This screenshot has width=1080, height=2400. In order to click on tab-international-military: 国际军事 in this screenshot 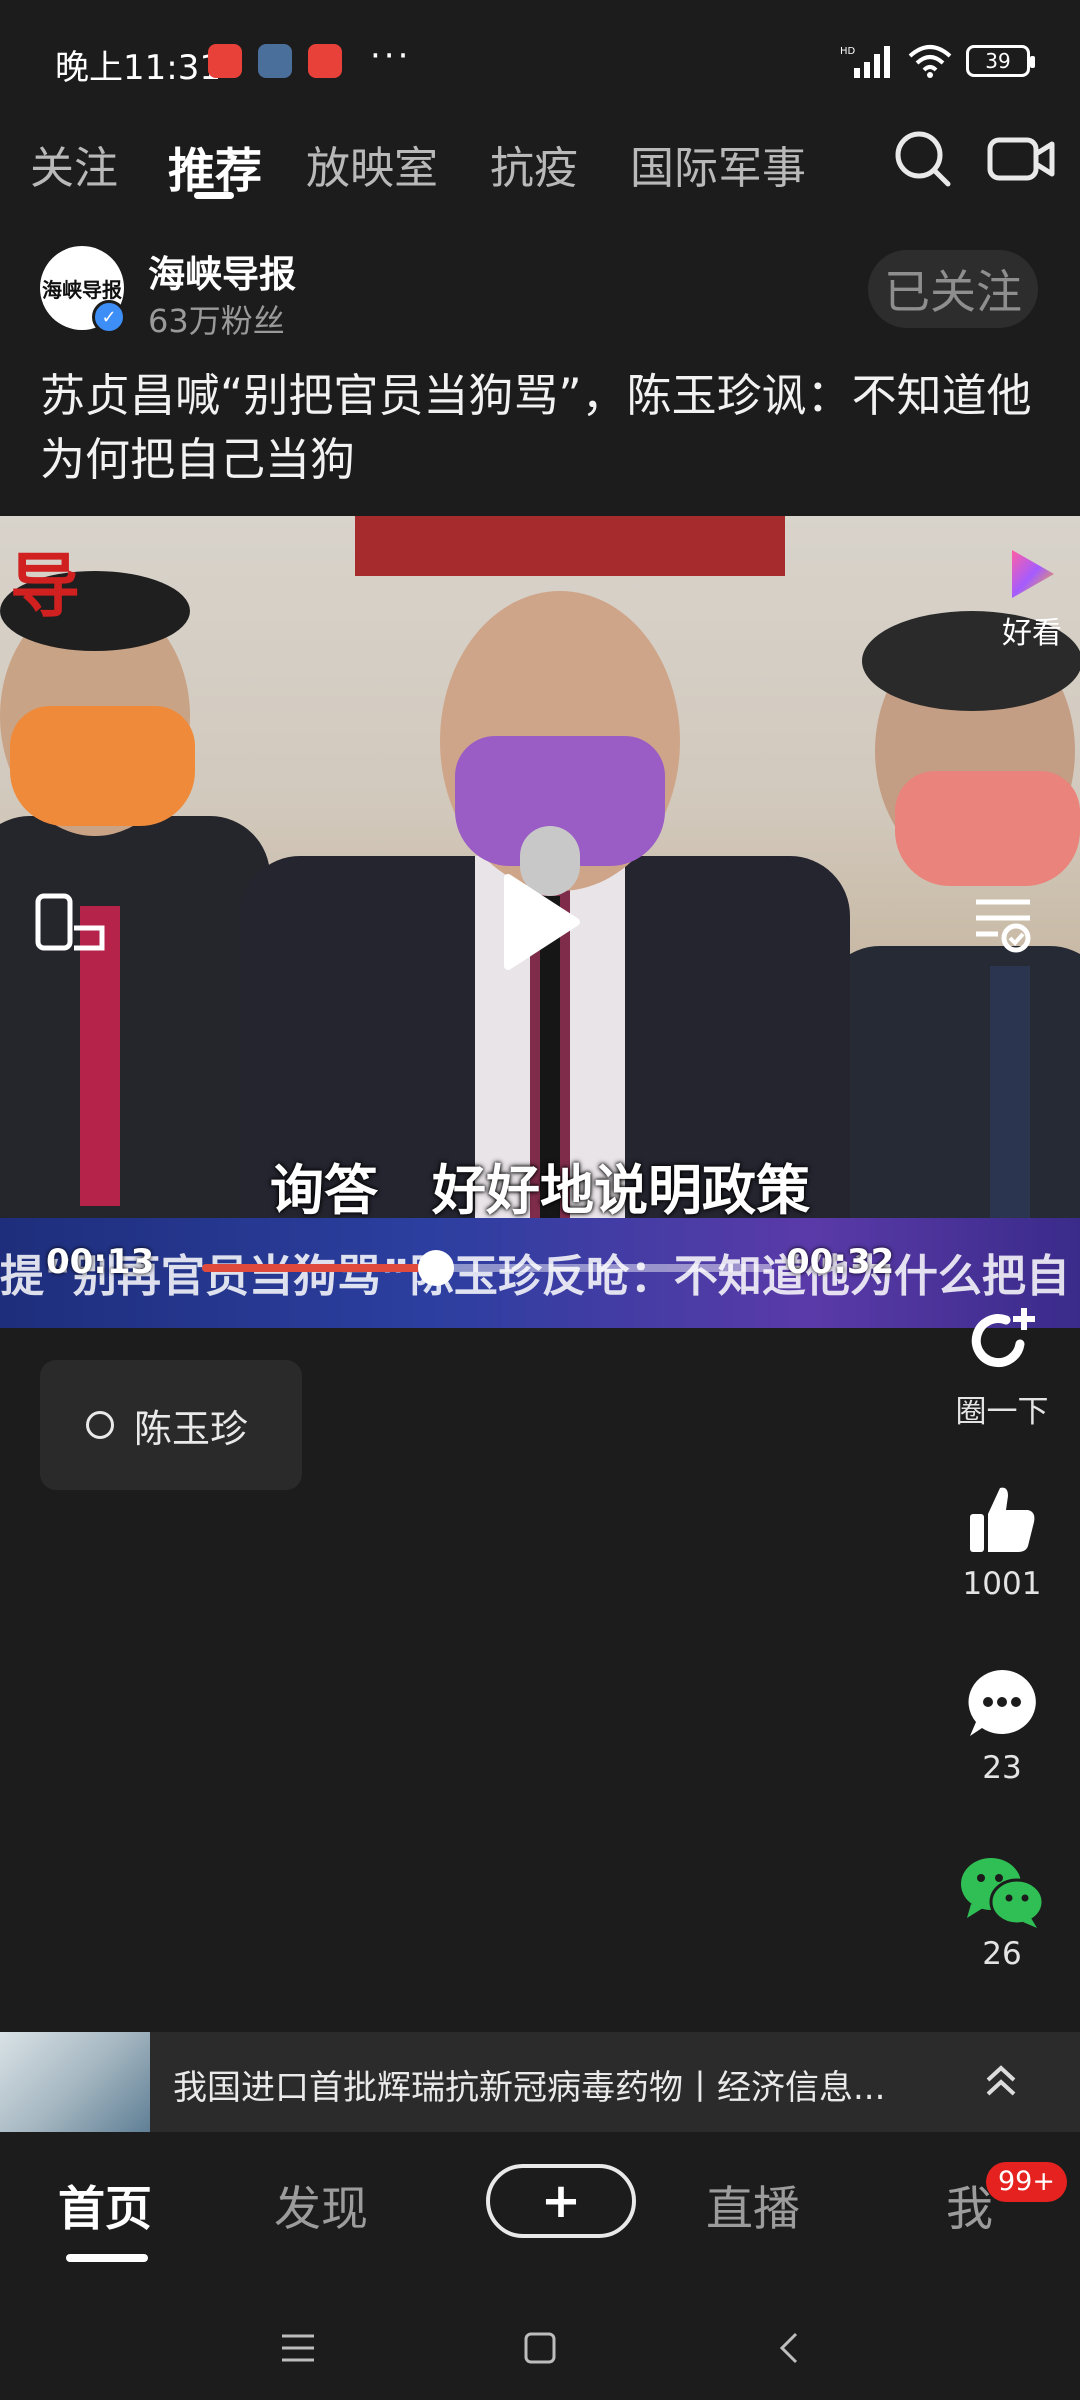, I will do `click(718, 164)`.